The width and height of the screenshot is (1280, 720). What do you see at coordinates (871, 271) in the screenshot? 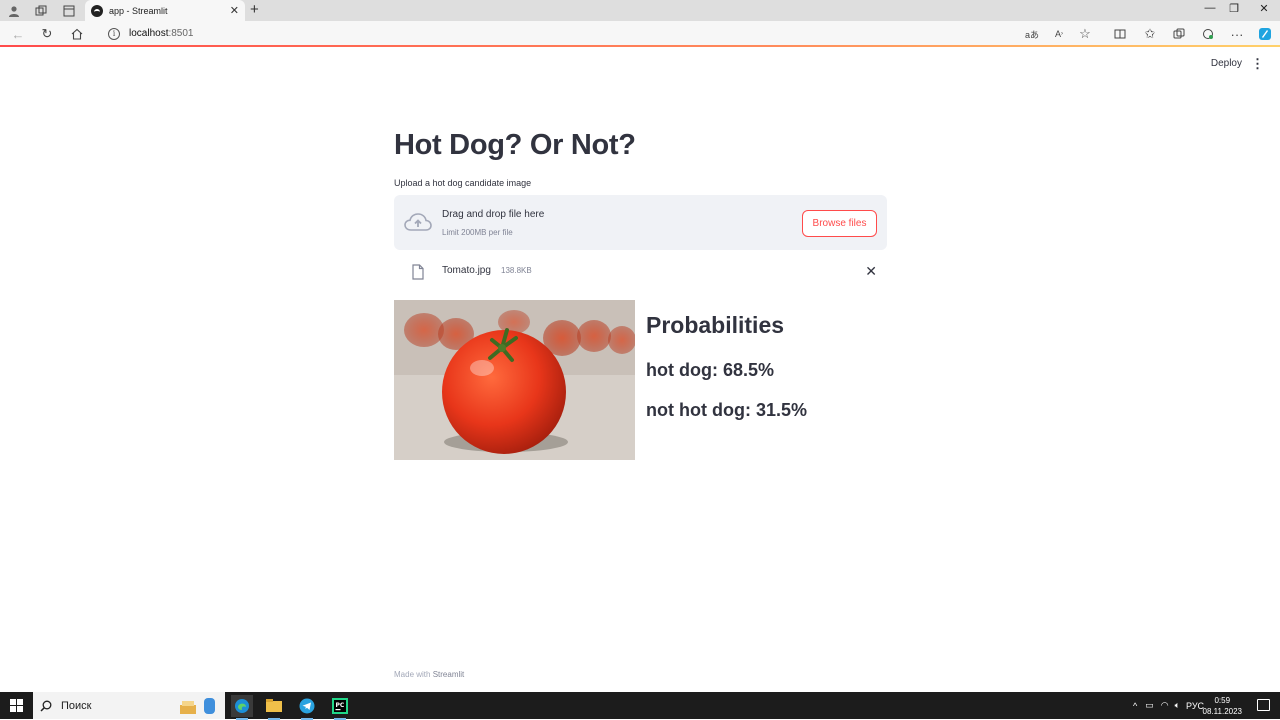
I see `remove-file-icon: ✕` at bounding box center [871, 271].